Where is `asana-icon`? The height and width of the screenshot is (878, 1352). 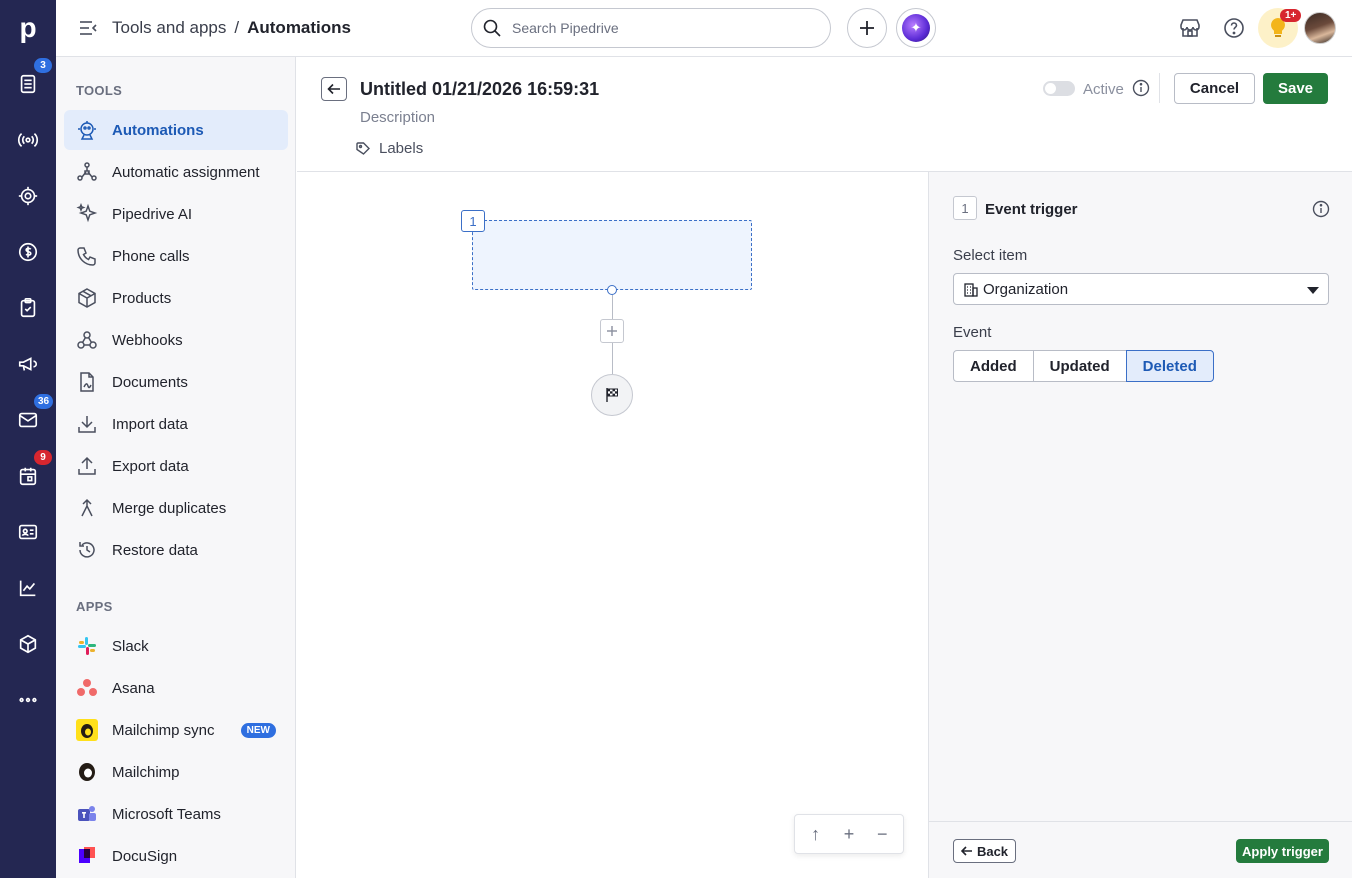 asana-icon is located at coordinates (87, 688).